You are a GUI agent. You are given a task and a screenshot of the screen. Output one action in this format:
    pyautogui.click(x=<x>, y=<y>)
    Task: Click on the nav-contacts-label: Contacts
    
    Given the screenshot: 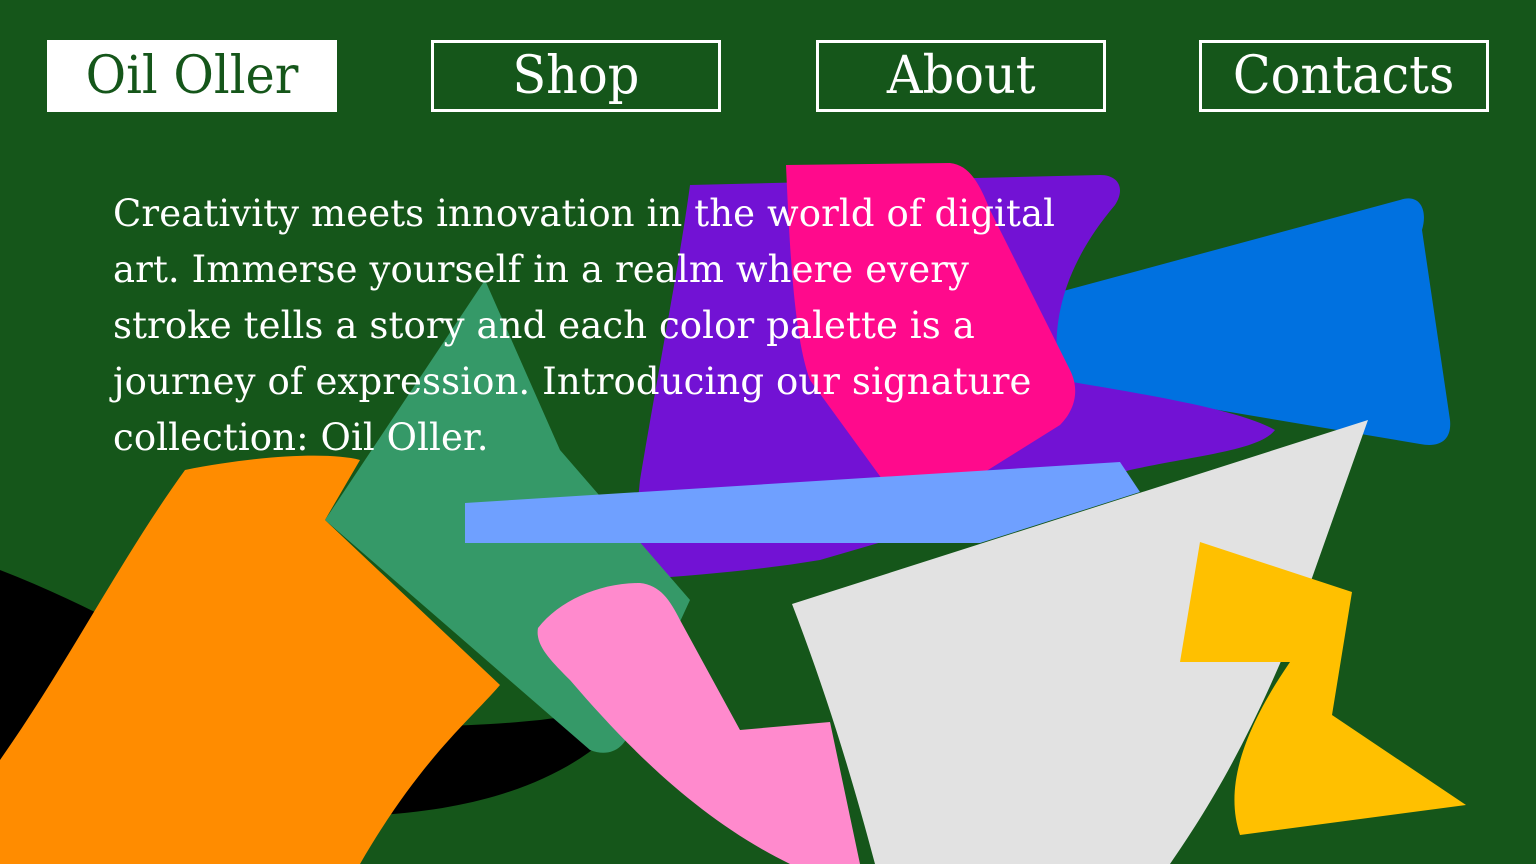 What is the action you would take?
    pyautogui.click(x=1344, y=76)
    